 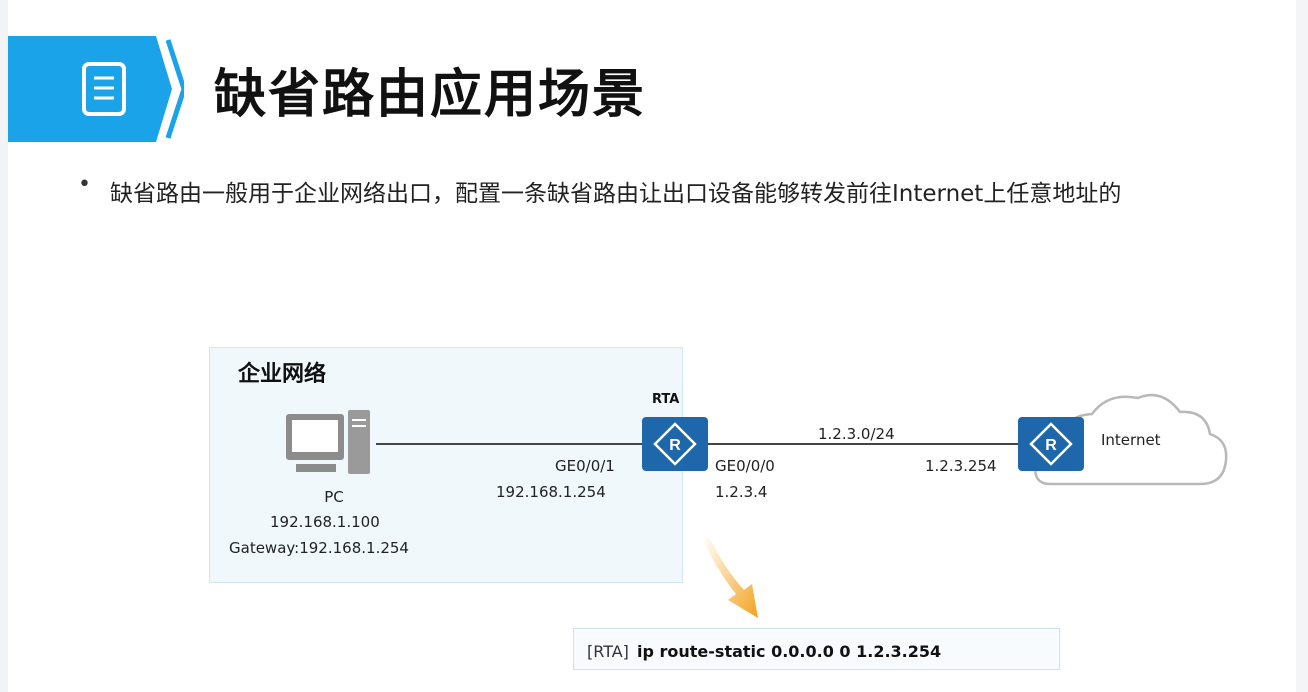 I want to click on document-icon, so click(x=96, y=89).